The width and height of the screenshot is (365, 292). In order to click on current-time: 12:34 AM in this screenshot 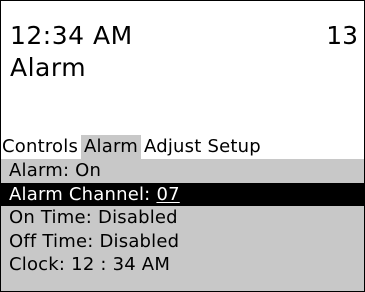, I will do `click(71, 35)`.